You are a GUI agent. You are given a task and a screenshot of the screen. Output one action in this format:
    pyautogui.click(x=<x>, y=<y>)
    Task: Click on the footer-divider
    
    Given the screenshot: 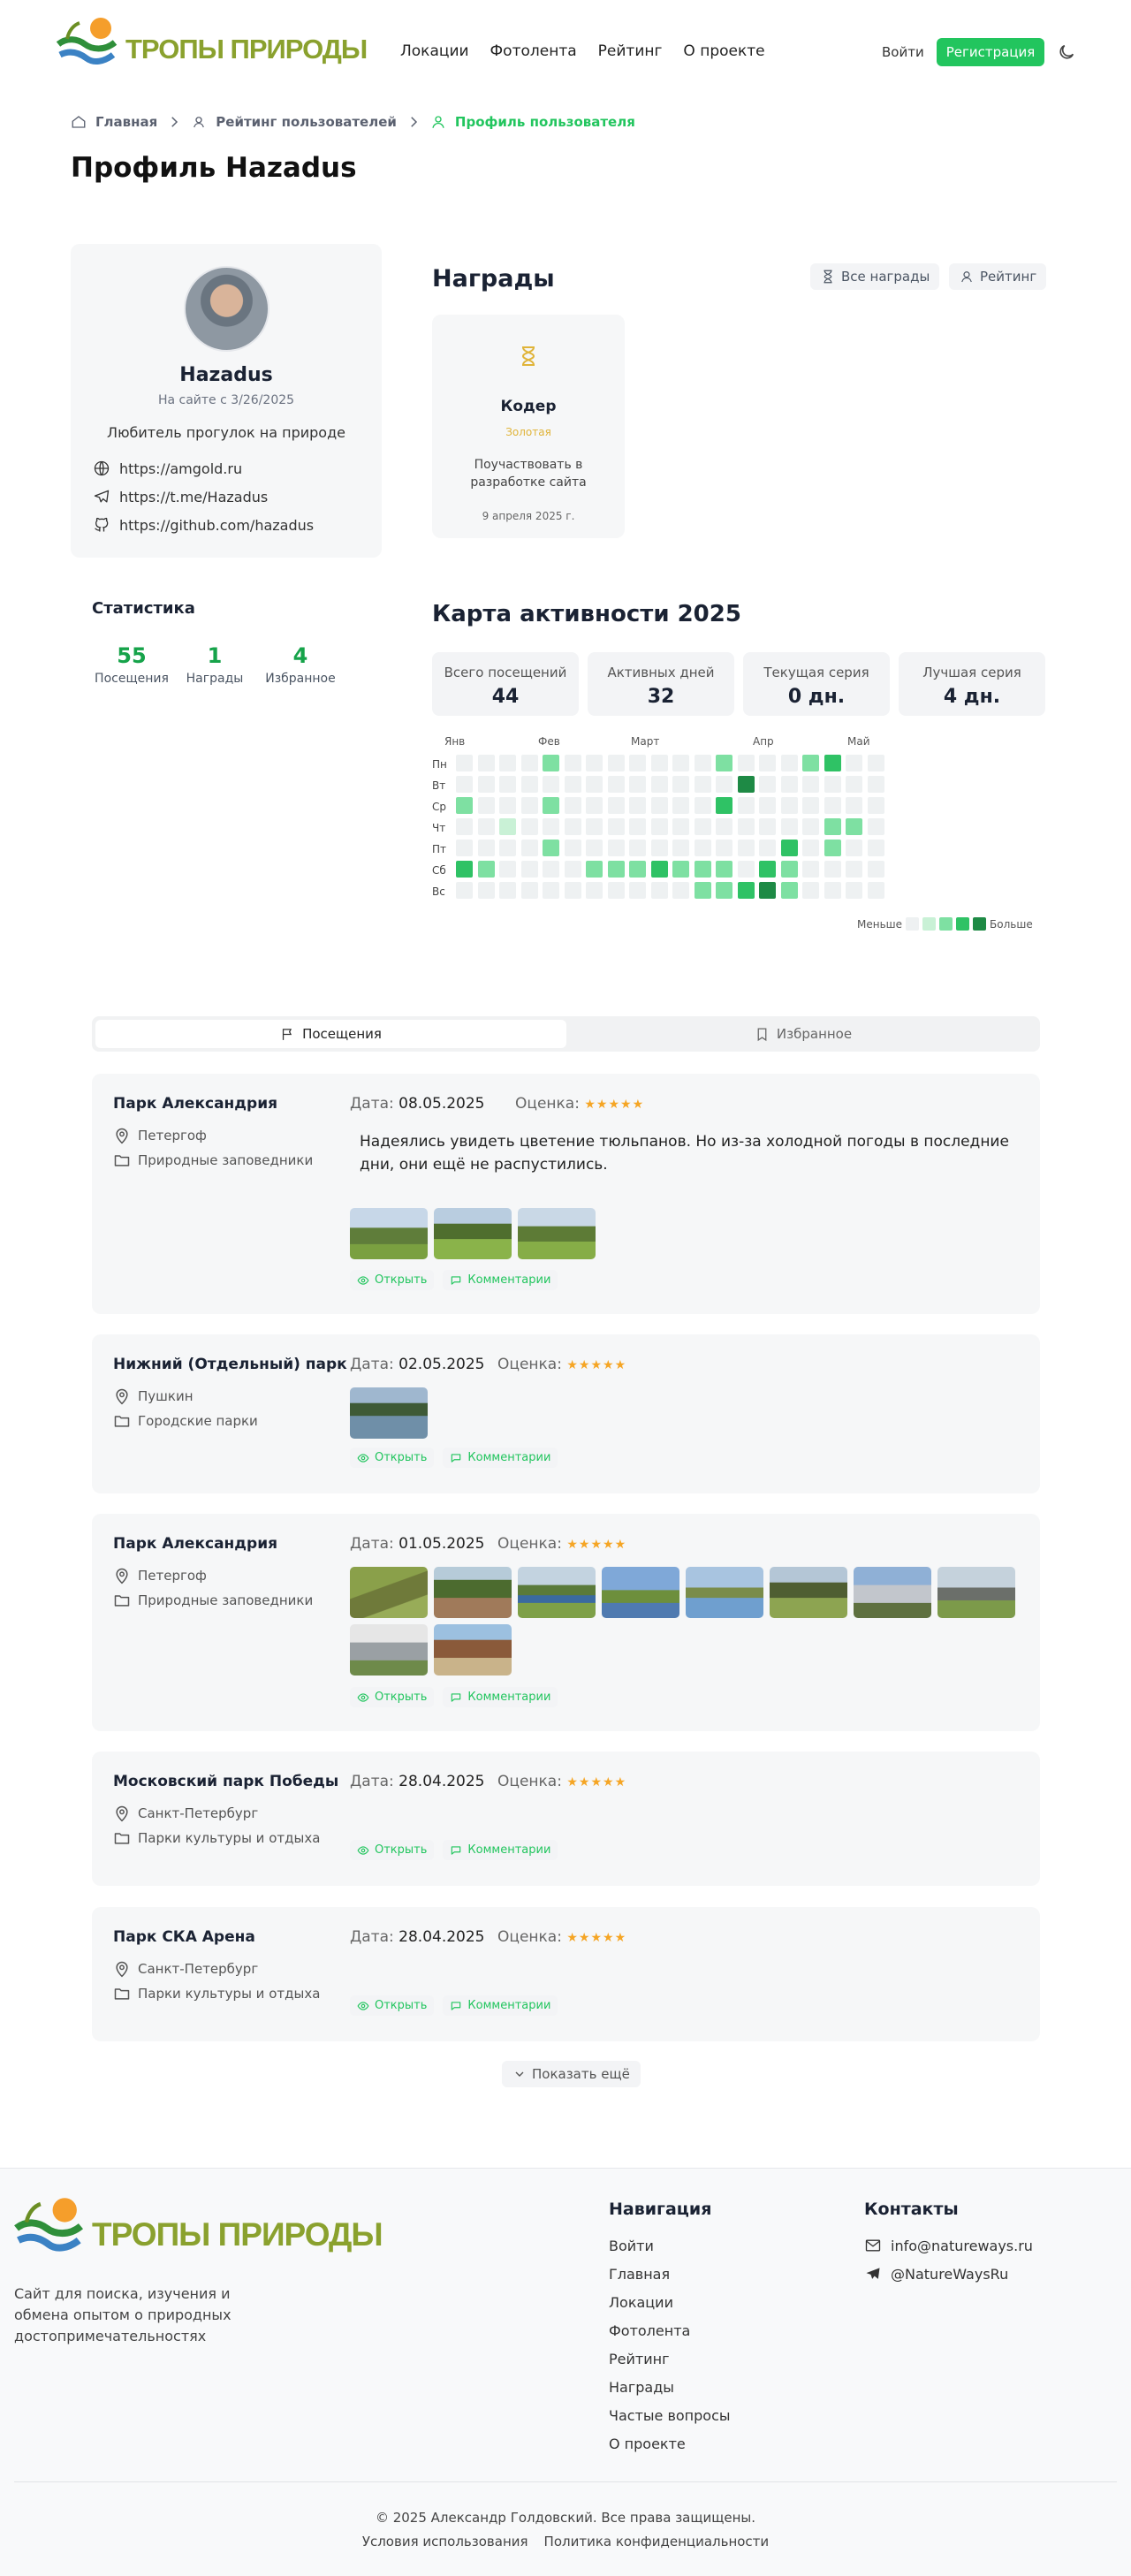 What is the action you would take?
    pyautogui.click(x=565, y=2481)
    